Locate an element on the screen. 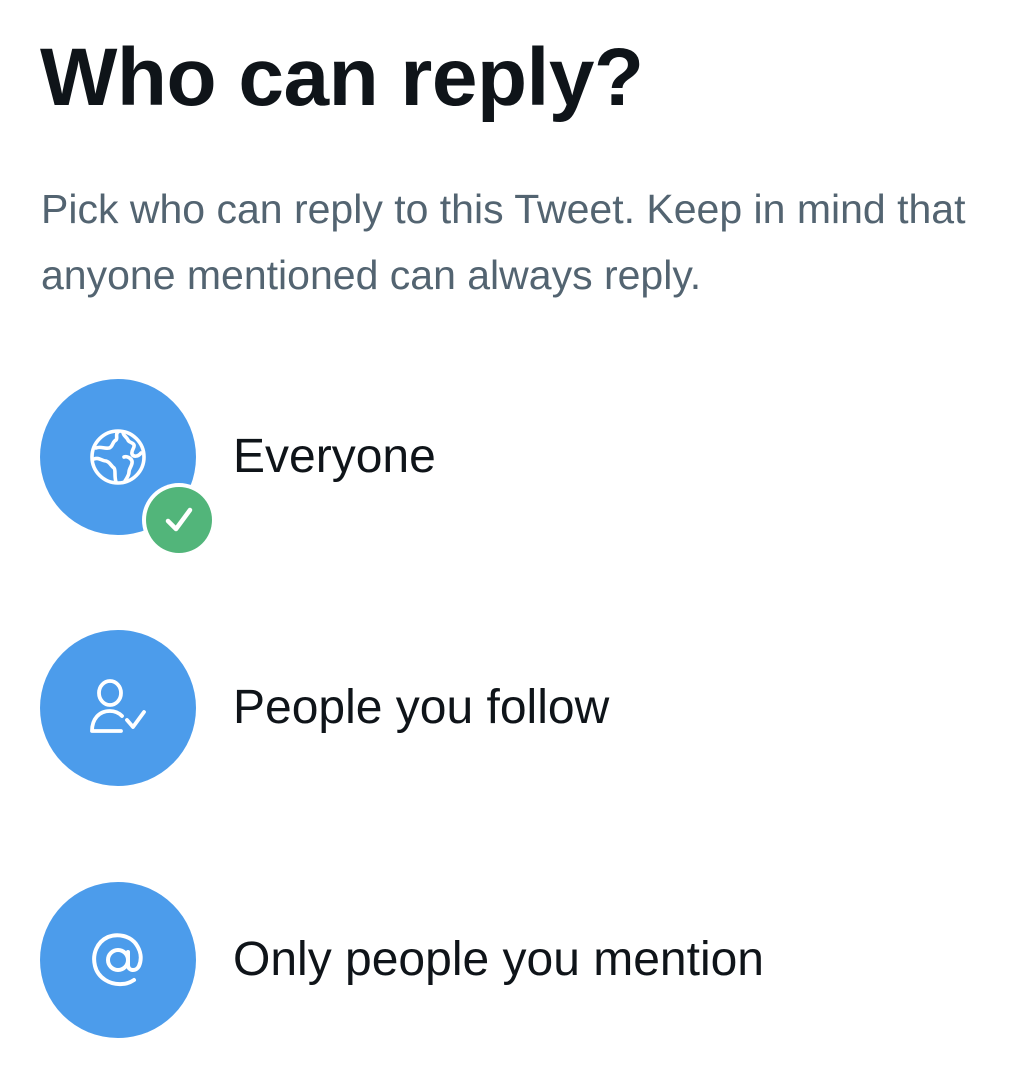  option-only-people-you-mention: Only people you mention is located at coordinates (510, 960).